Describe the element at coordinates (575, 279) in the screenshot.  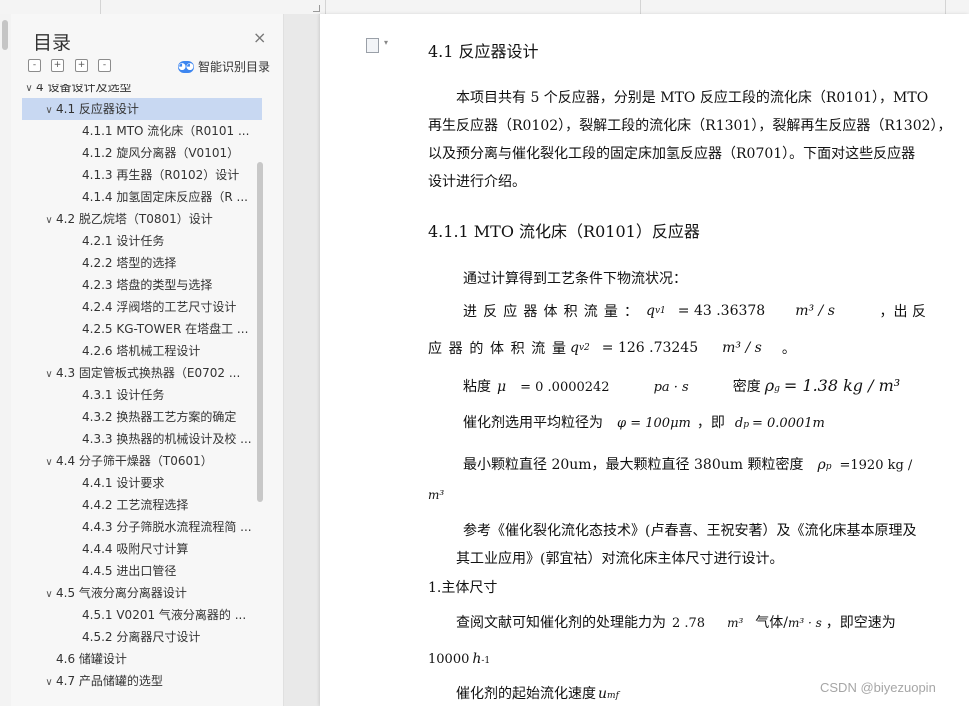
I see `intro-line: 通过计算得到工艺条件下物流状况：` at that location.